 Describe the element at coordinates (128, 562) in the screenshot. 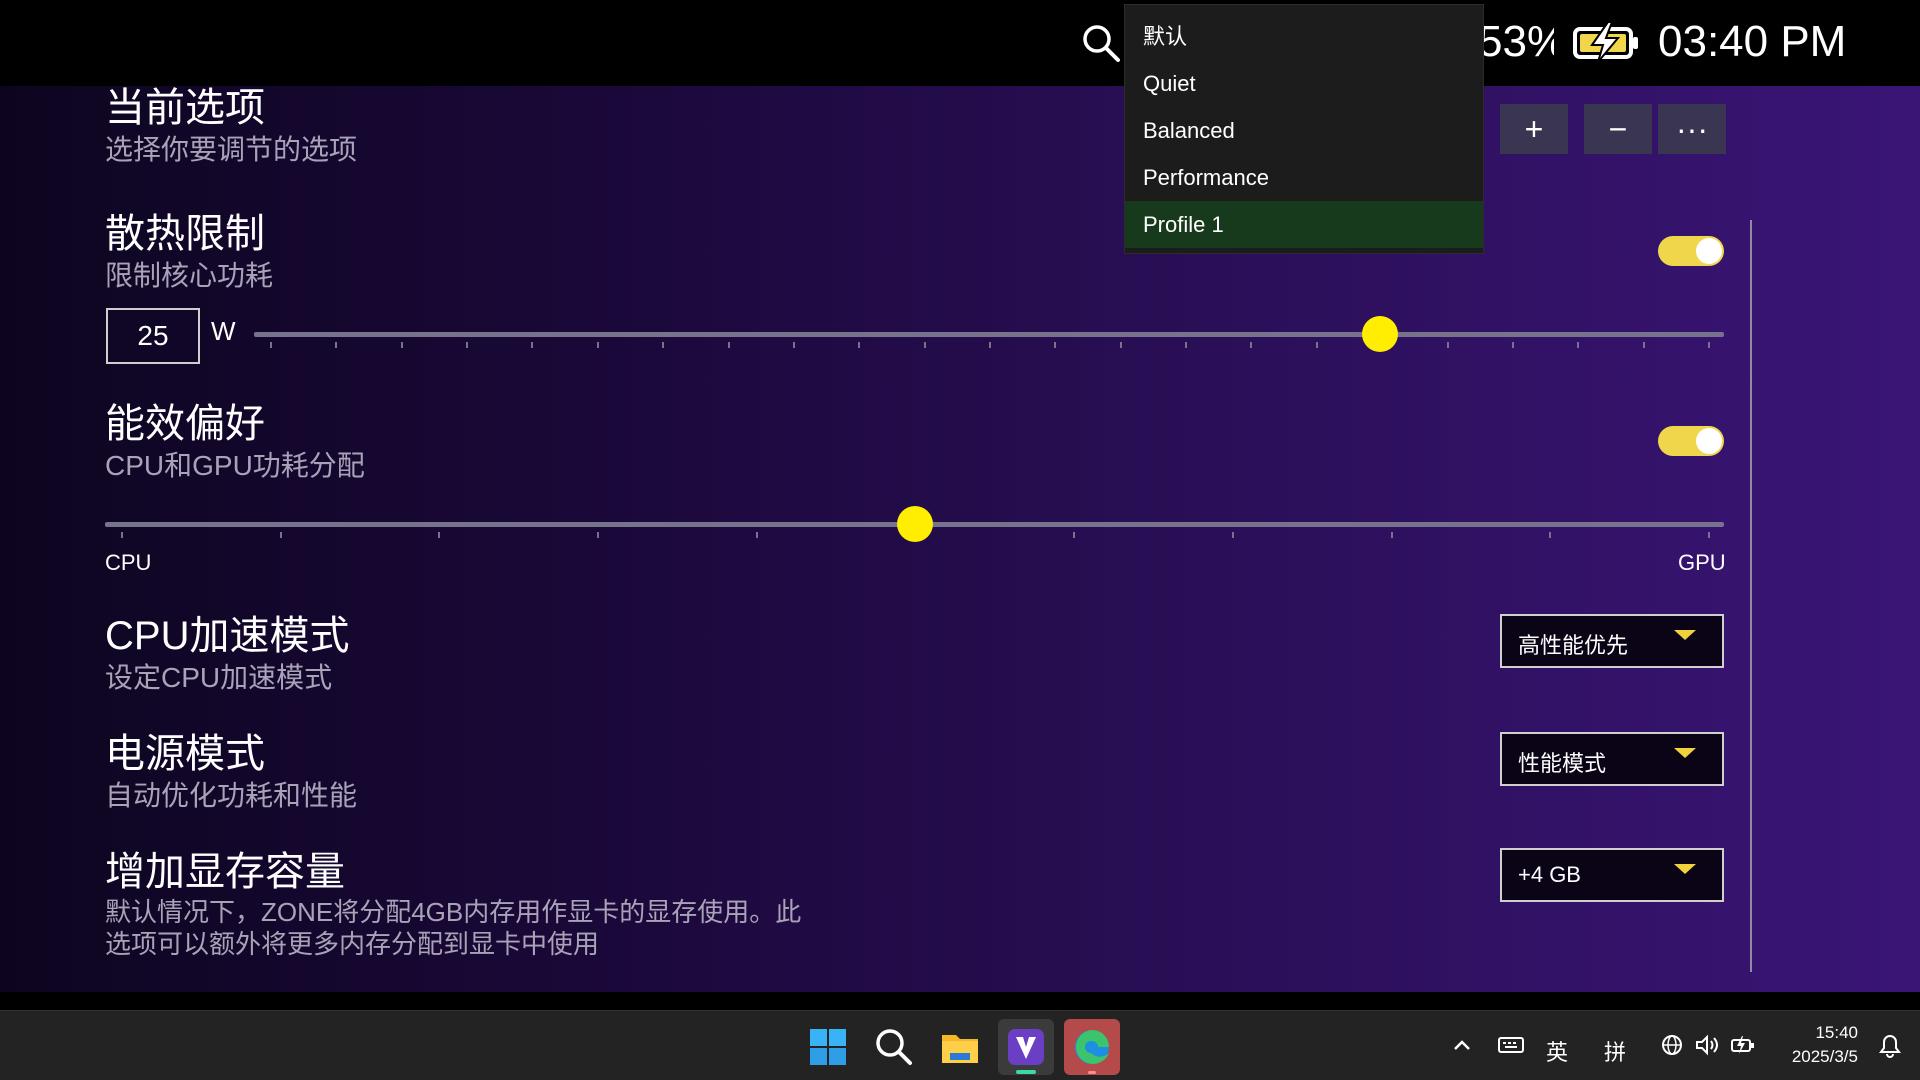

I see `cpu-label: CPU` at that location.